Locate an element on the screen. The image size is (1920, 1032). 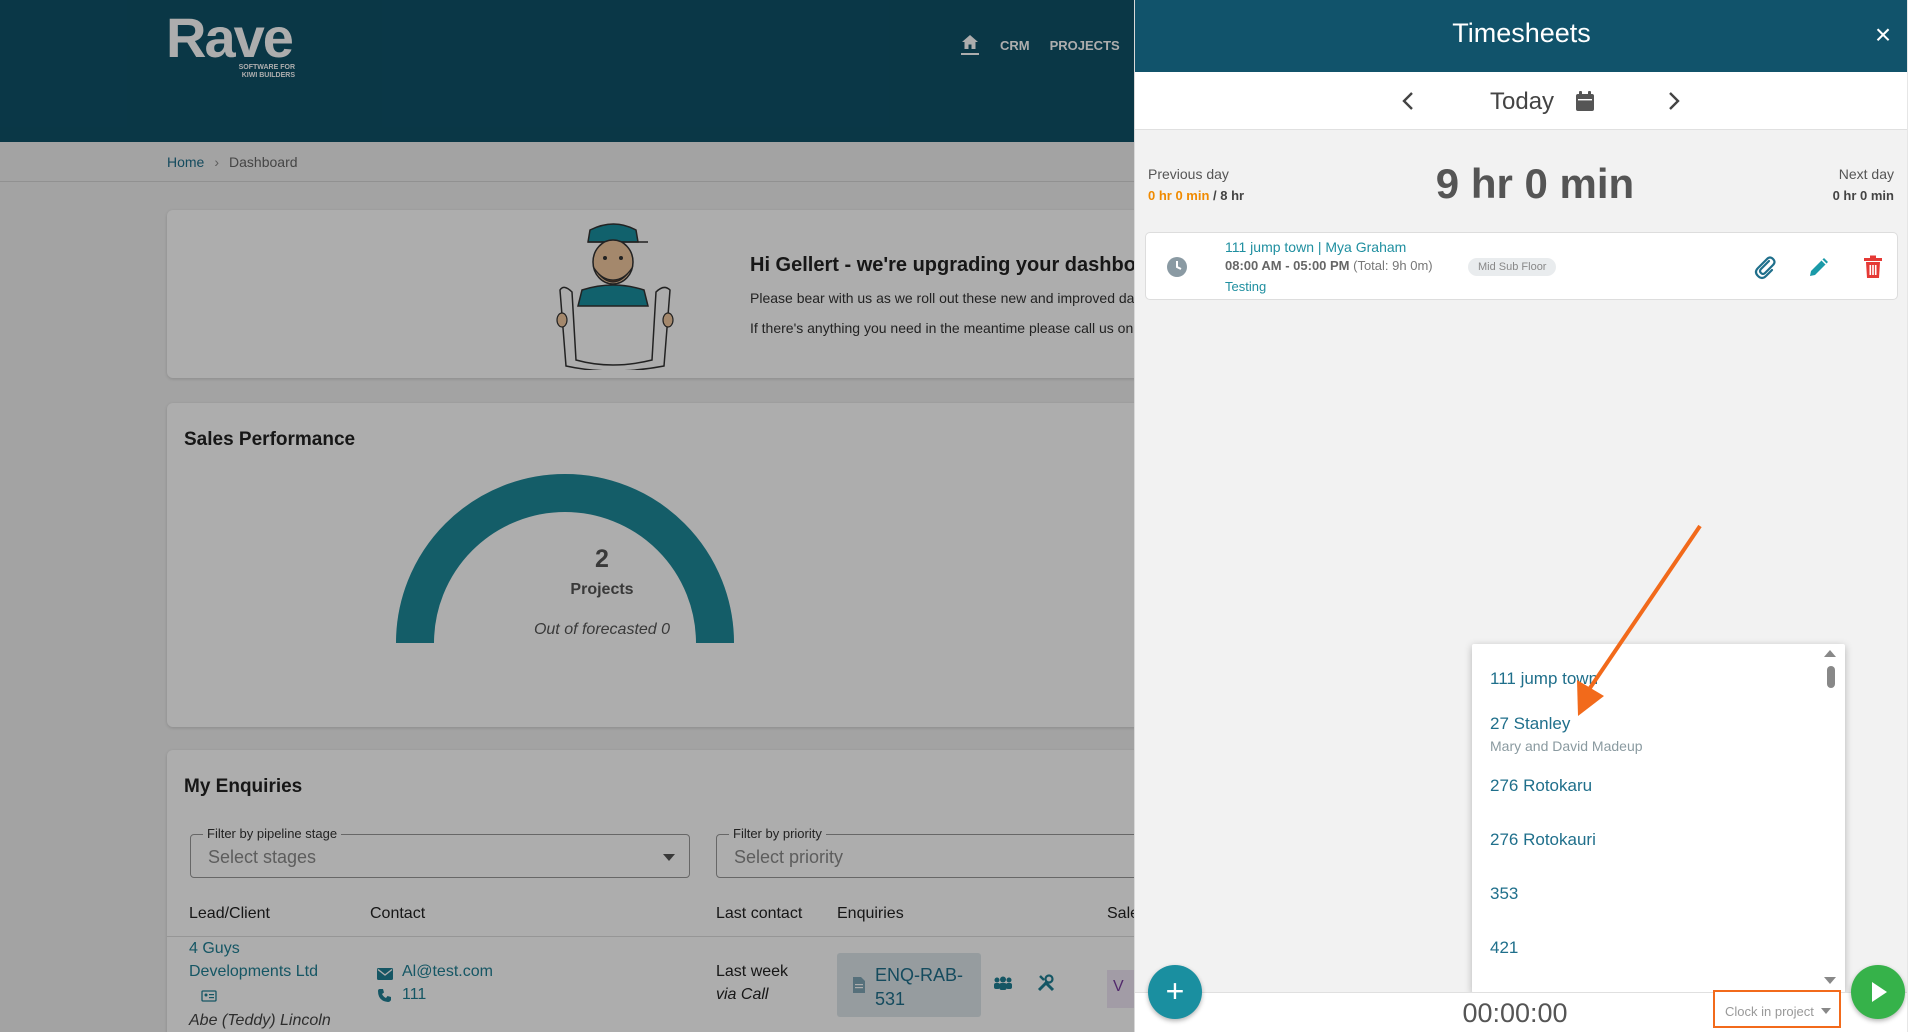
clock-in-project-placeholder: Clock in project is located at coordinates (1769, 1011).